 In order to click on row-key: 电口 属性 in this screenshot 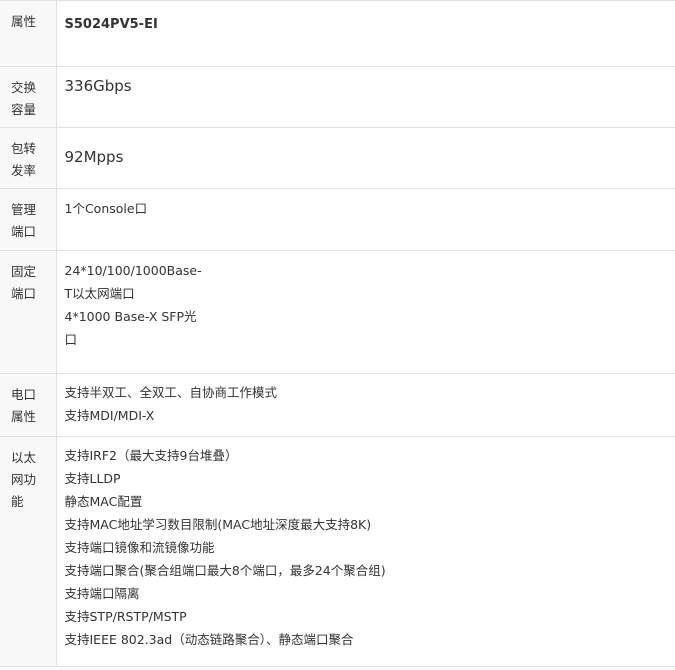, I will do `click(28, 405)`.